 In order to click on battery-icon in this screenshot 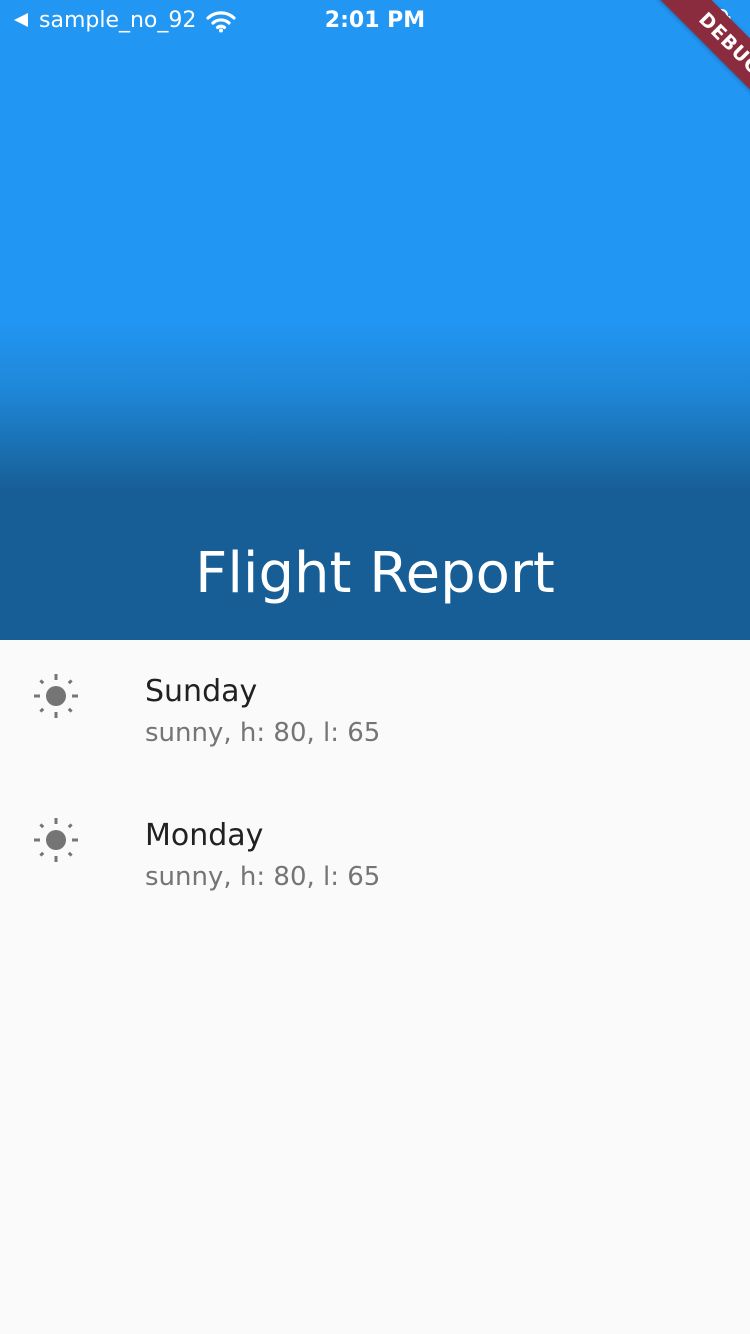, I will do `click(711, 20)`.